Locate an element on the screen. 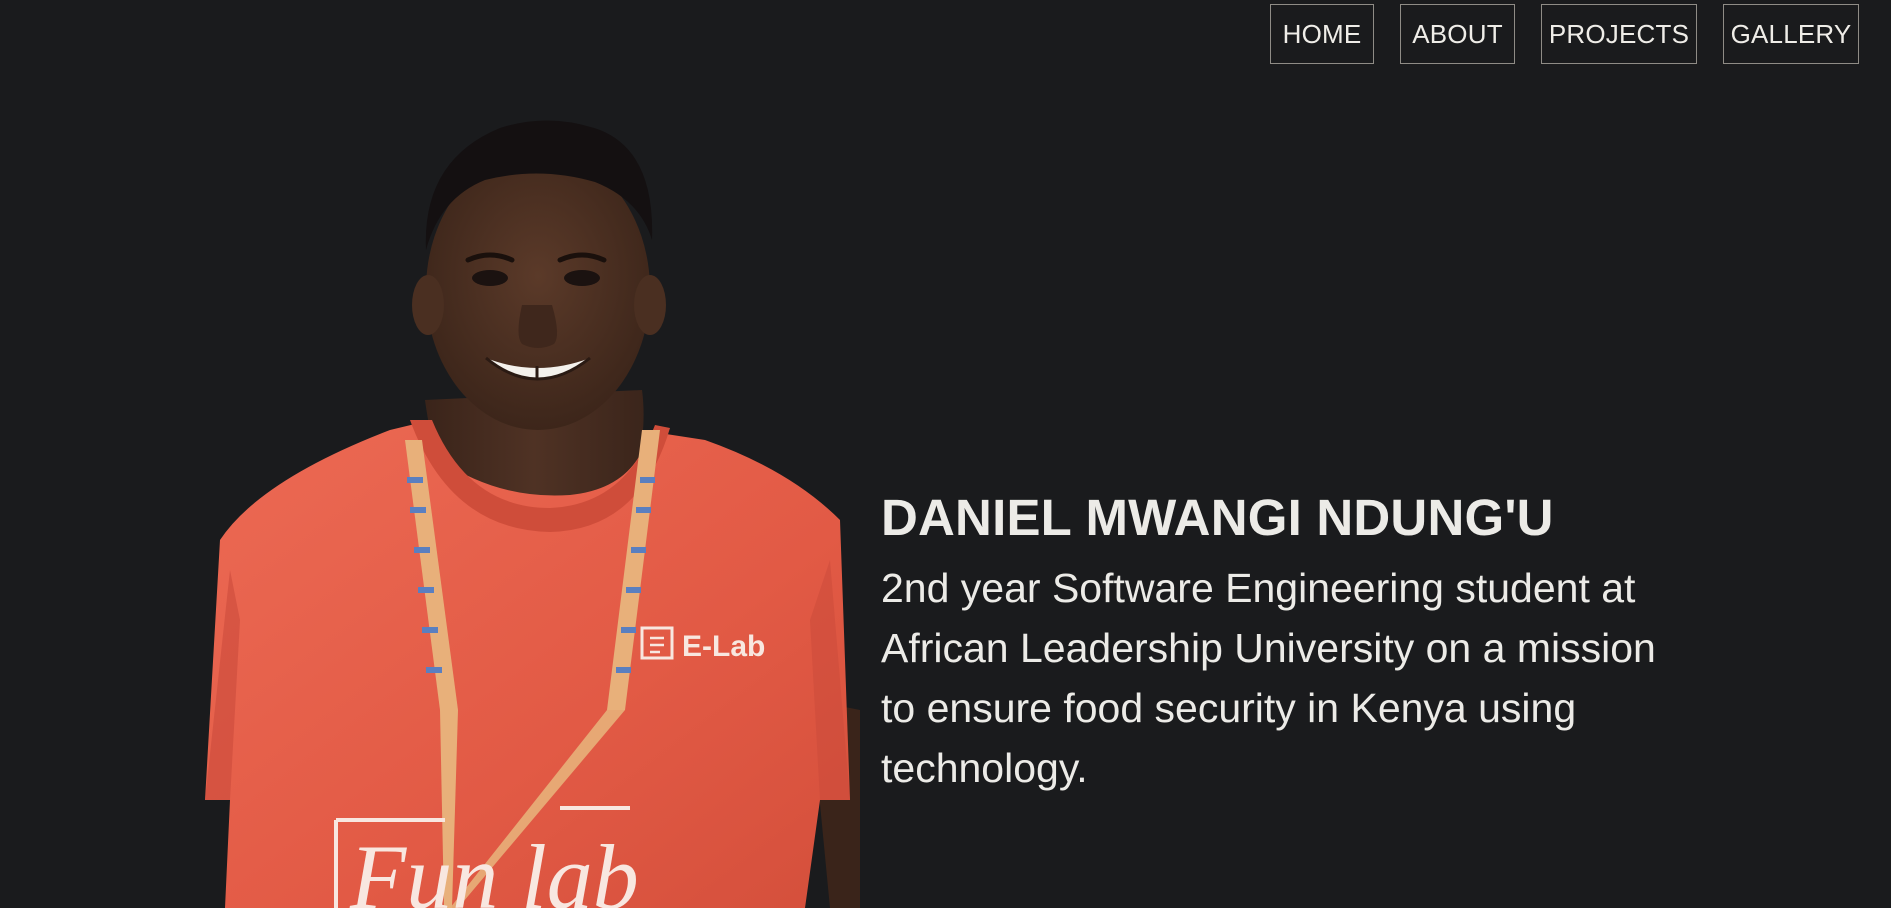  nav-about-link: ABOUT is located at coordinates (1457, 34).